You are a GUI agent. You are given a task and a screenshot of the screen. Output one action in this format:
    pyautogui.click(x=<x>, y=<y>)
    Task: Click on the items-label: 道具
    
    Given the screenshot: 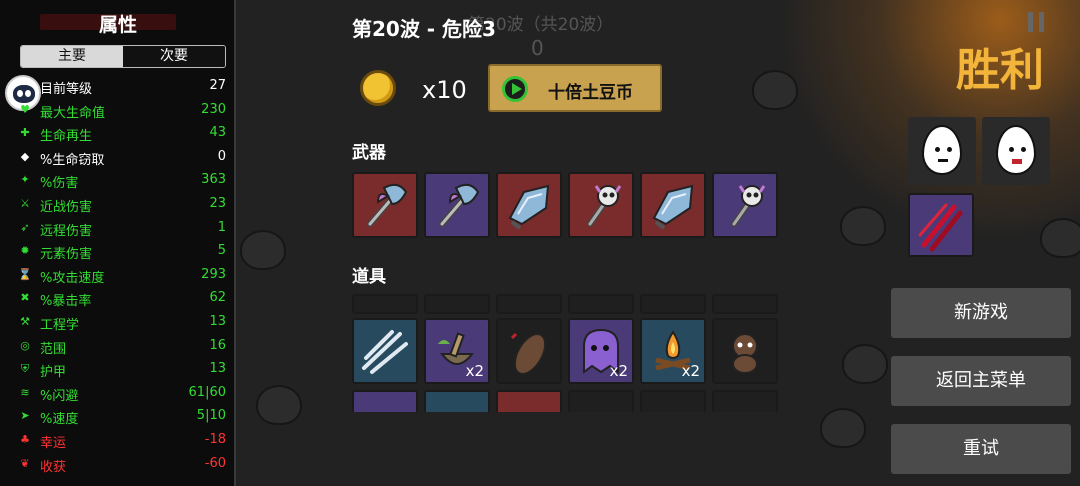 What is the action you would take?
    pyautogui.click(x=369, y=277)
    